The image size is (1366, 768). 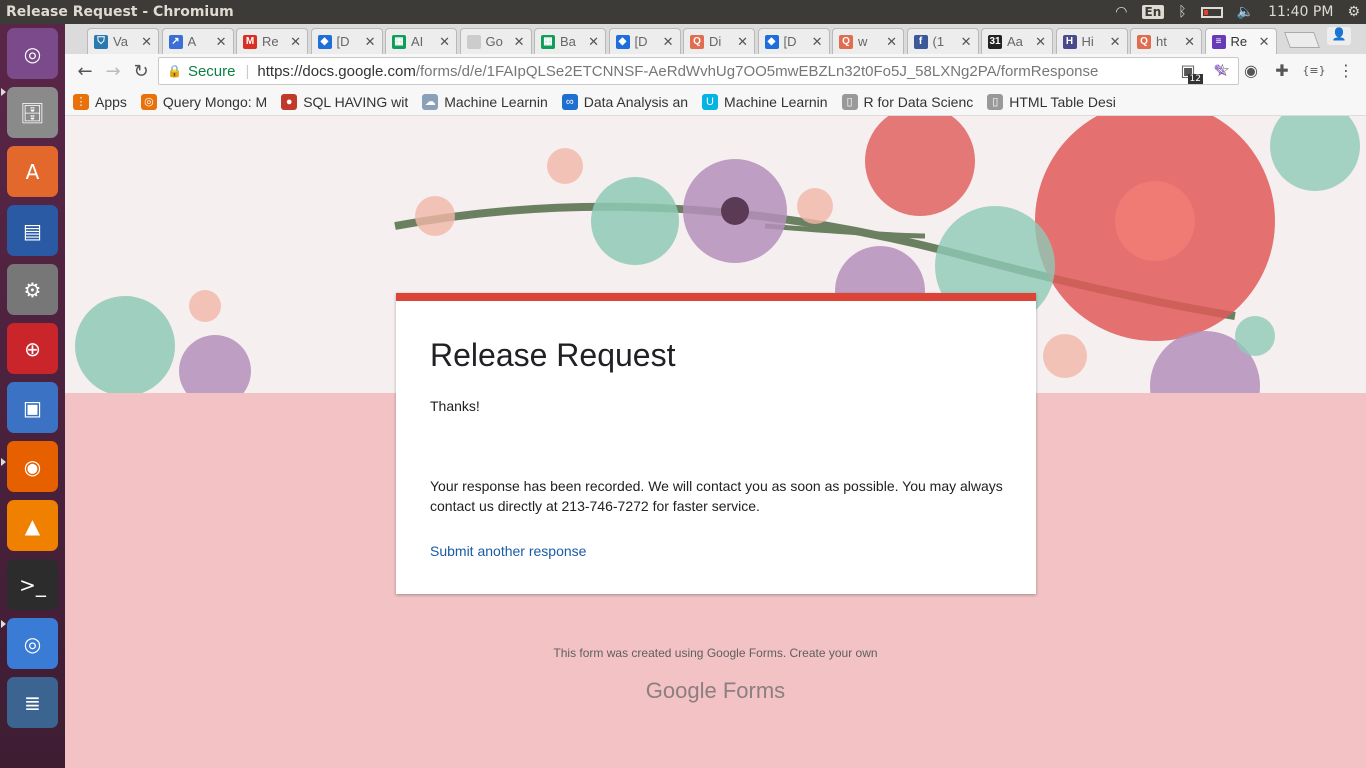 I want to click on bookmark-item: ▯ HTML Table Desi, so click(x=1051, y=101).